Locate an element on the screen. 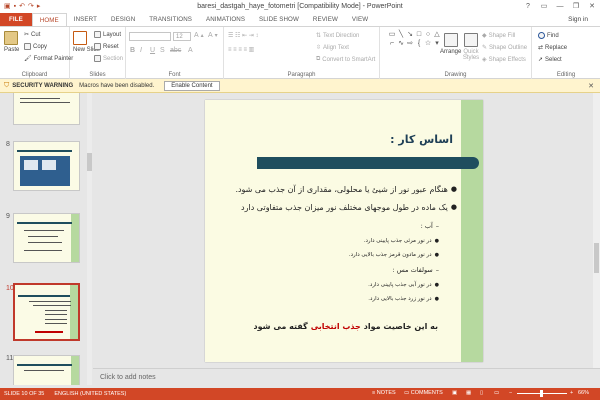 The image size is (600, 400). underline-icon: U is located at coordinates (152, 50).